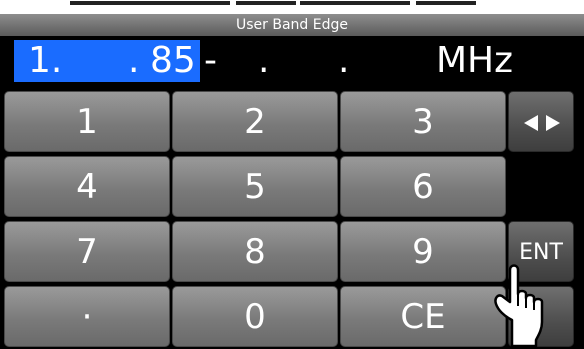 Image resolution: width=584 pixels, height=349 pixels. Describe the element at coordinates (173, 60) in the screenshot. I see `frequency-digit-khz: 85` at that location.